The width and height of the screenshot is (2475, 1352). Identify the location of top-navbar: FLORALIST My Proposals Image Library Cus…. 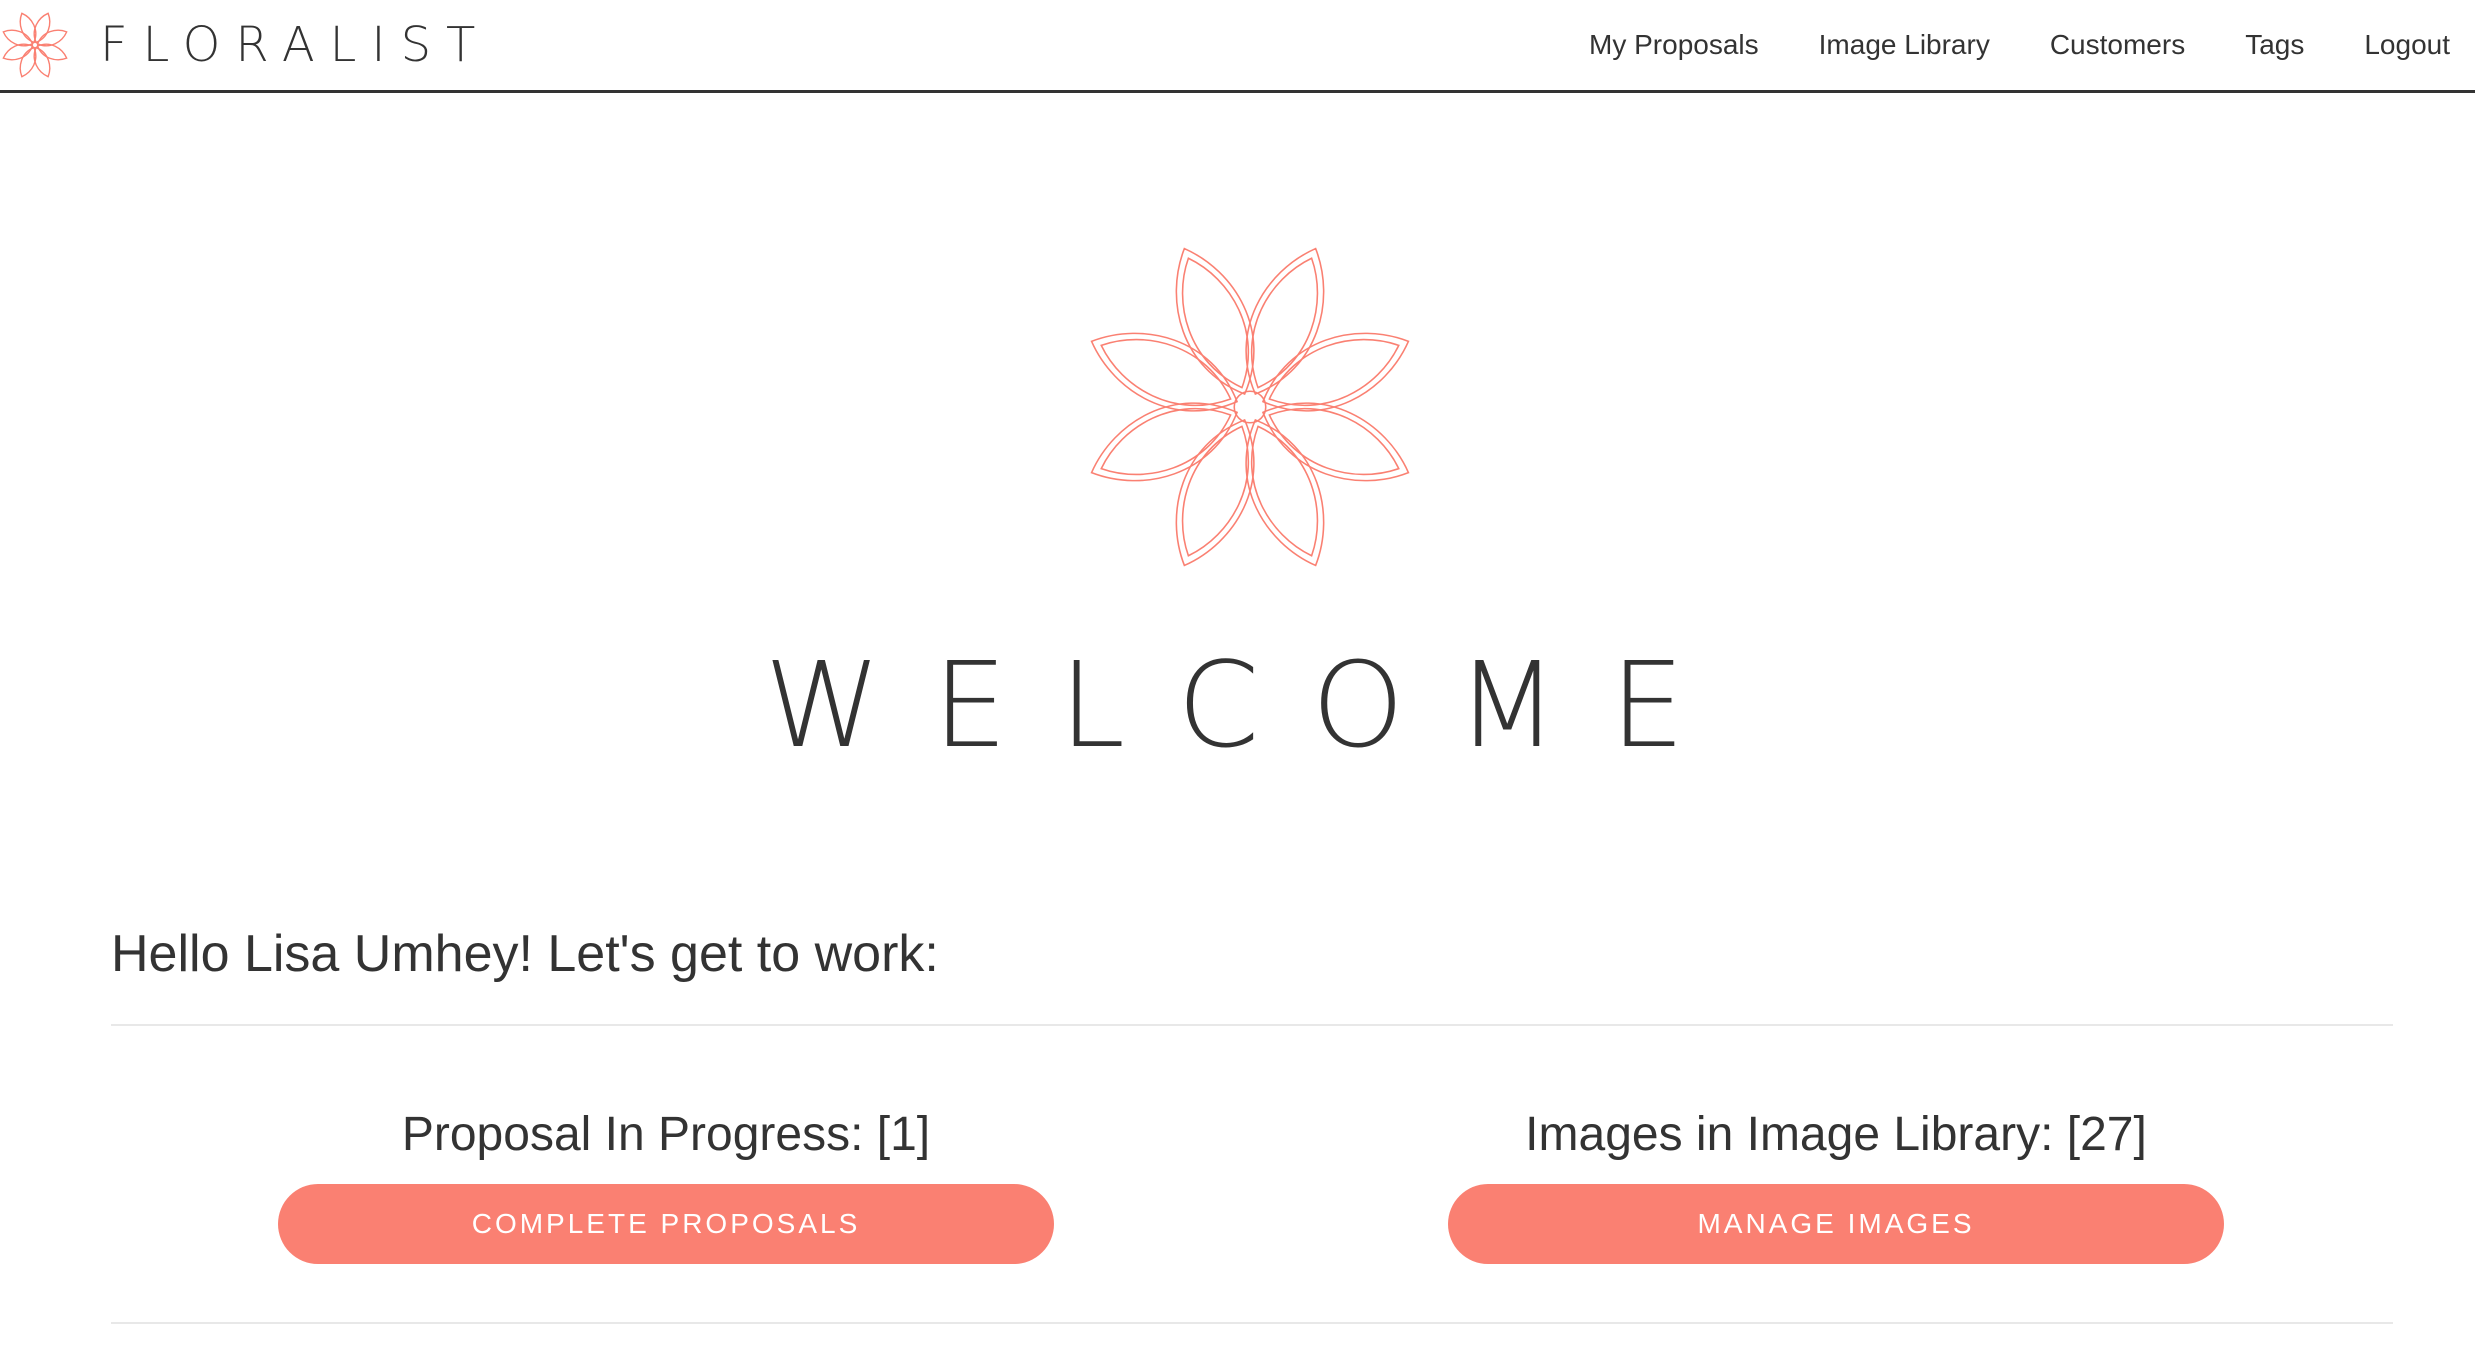
(1237, 46).